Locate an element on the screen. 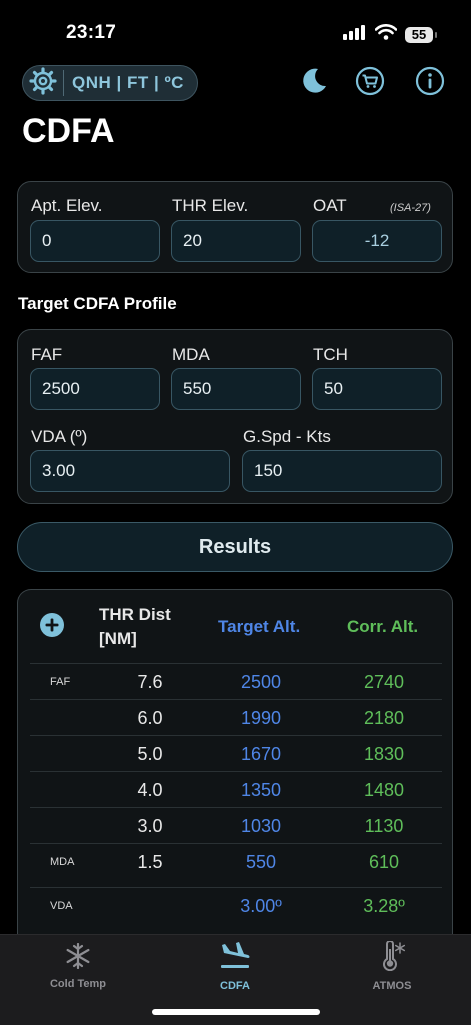 The image size is (471, 1025). corr-alt-cell: 1480 is located at coordinates (384, 789).